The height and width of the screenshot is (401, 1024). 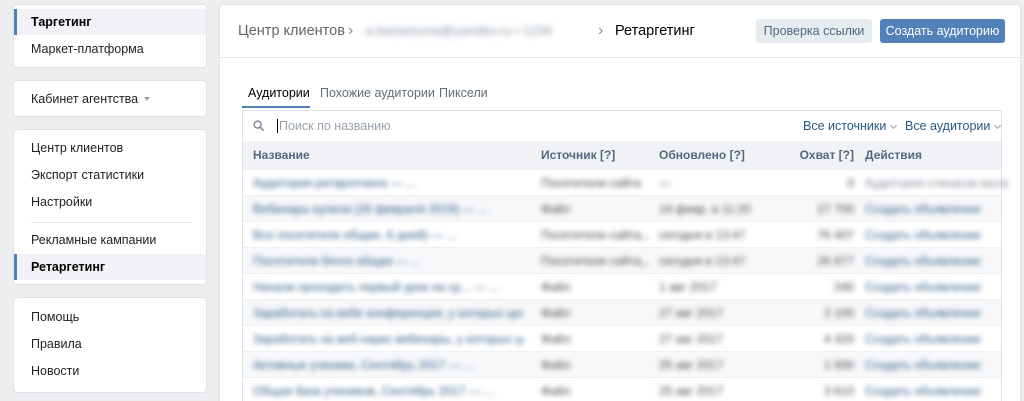 I want to click on sidebar-item-ad-campaigns: Рекламные кампании, so click(x=110, y=240).